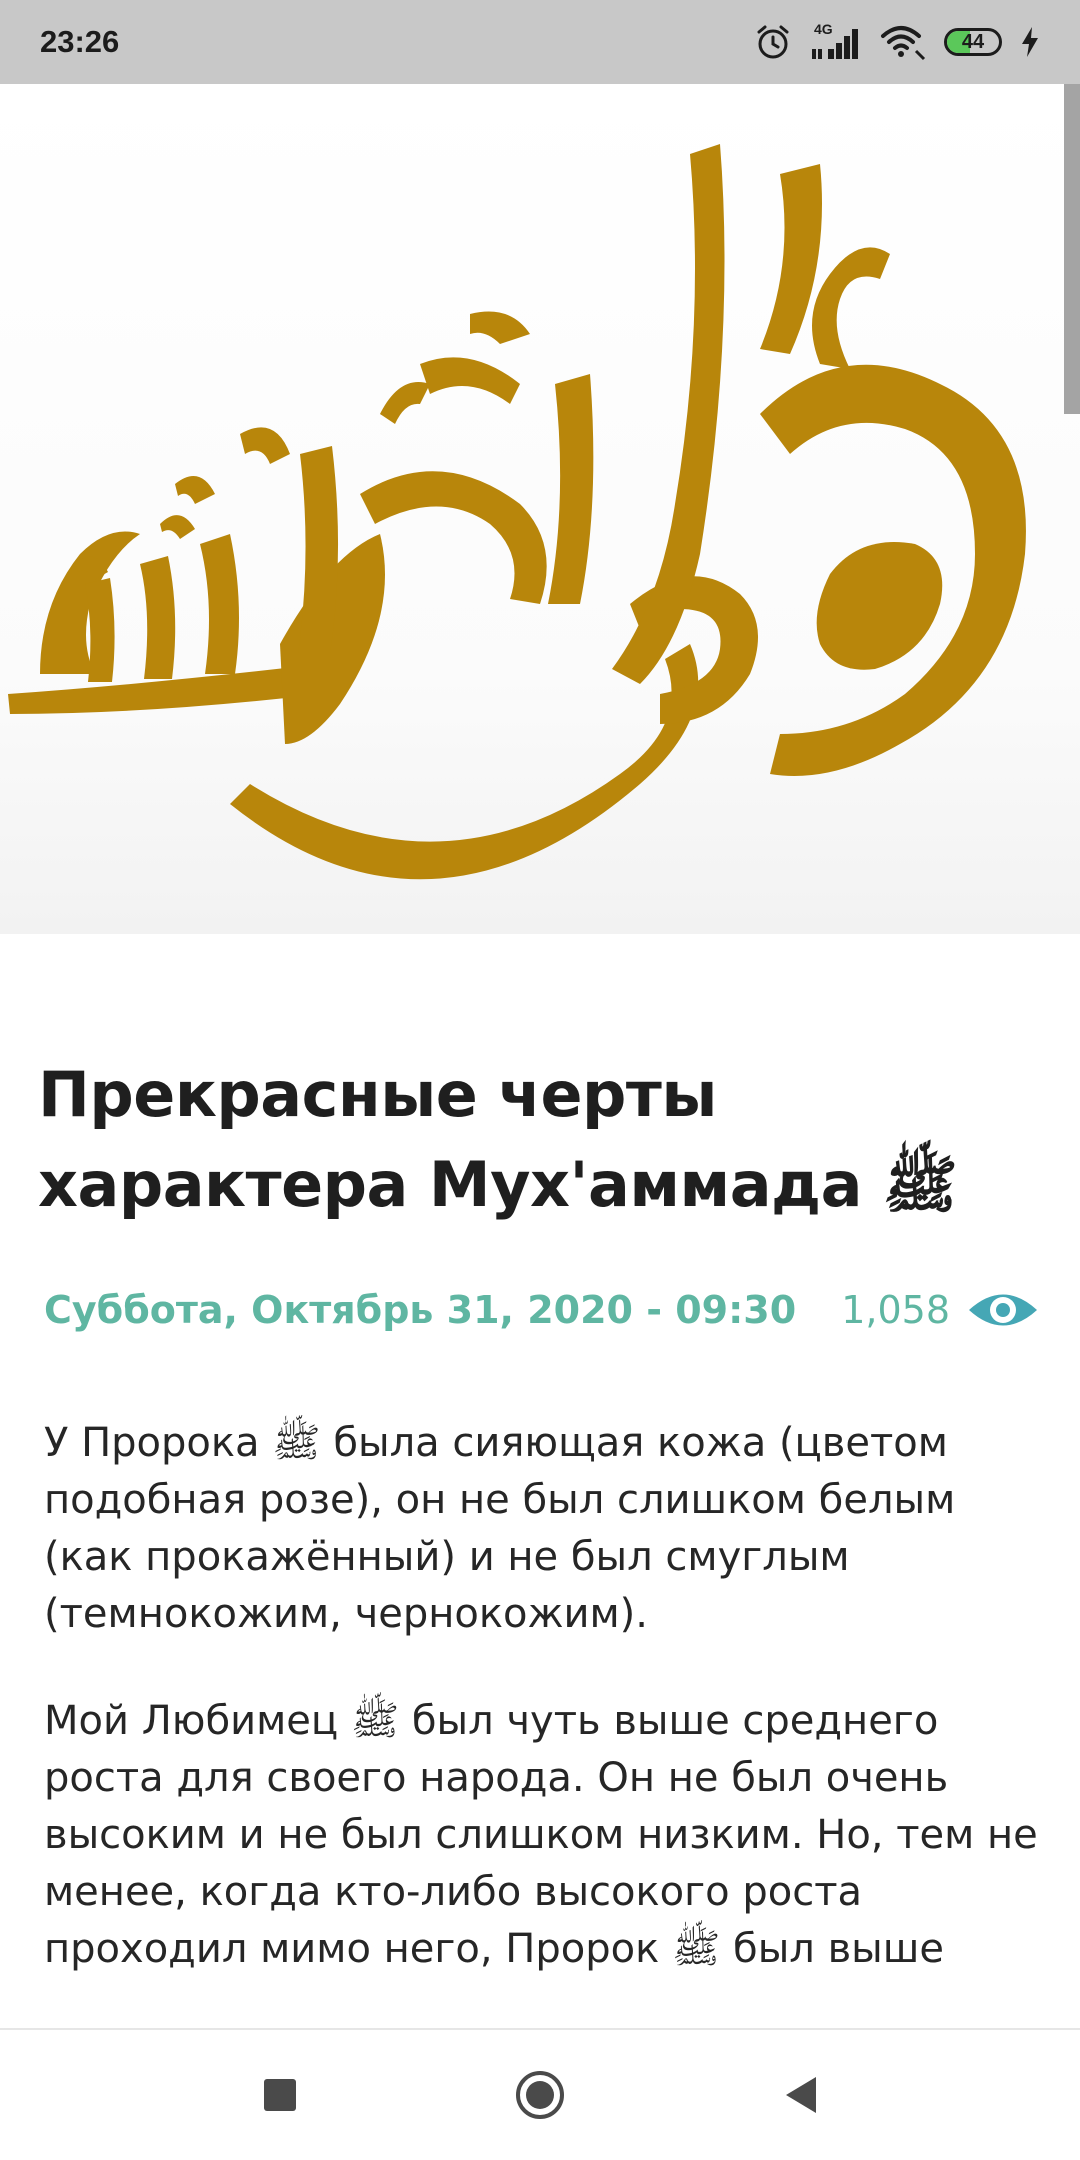  I want to click on view-count: 1,058, so click(940, 1310).